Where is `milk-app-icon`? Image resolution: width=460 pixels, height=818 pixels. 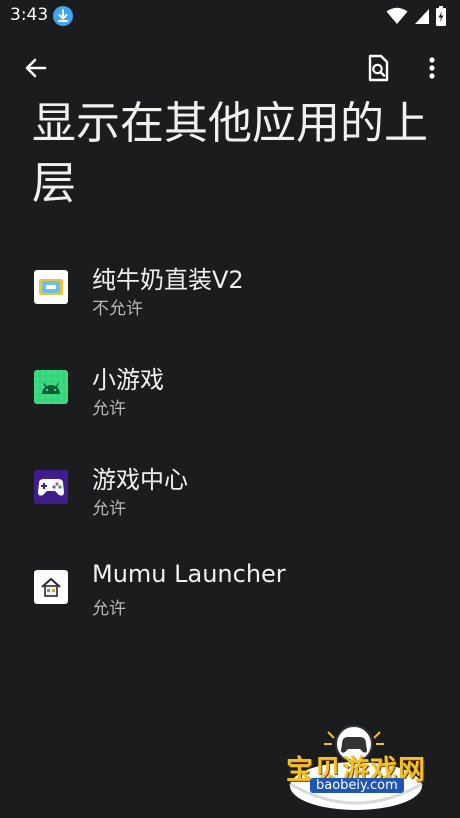 milk-app-icon is located at coordinates (51, 287).